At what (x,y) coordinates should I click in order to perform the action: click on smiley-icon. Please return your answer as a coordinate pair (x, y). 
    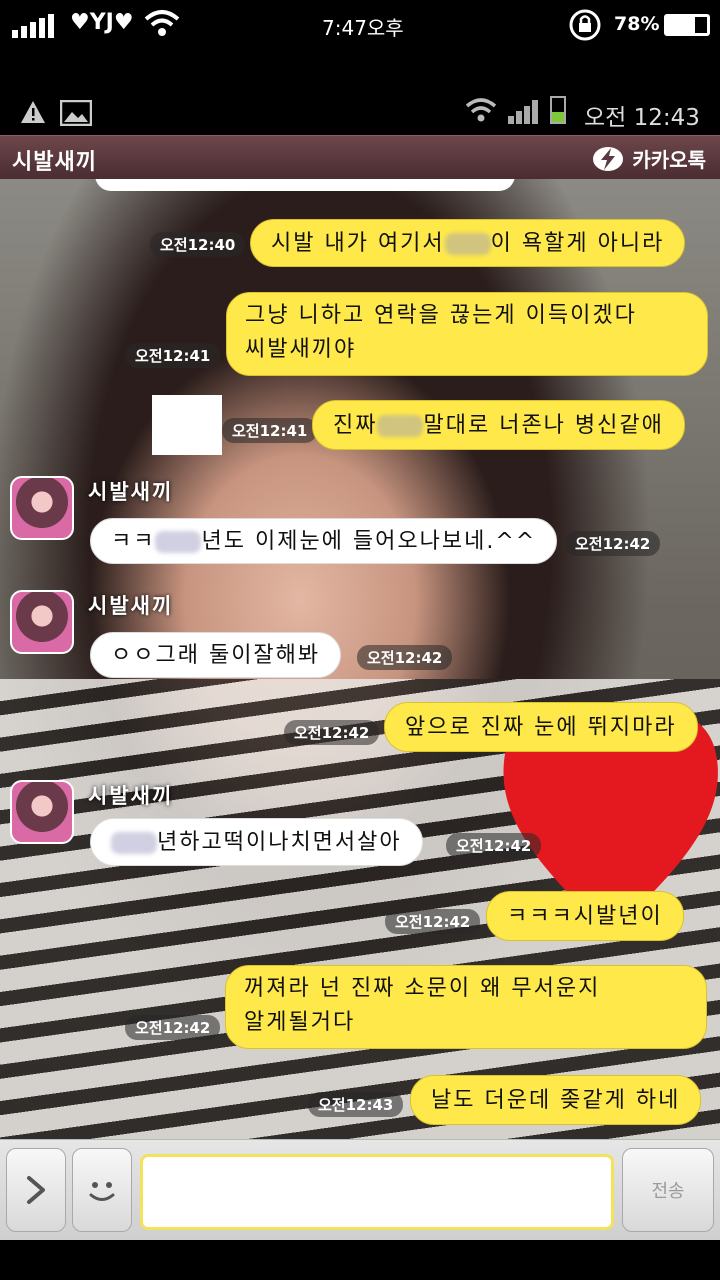
    Looking at the image, I should click on (102, 1191).